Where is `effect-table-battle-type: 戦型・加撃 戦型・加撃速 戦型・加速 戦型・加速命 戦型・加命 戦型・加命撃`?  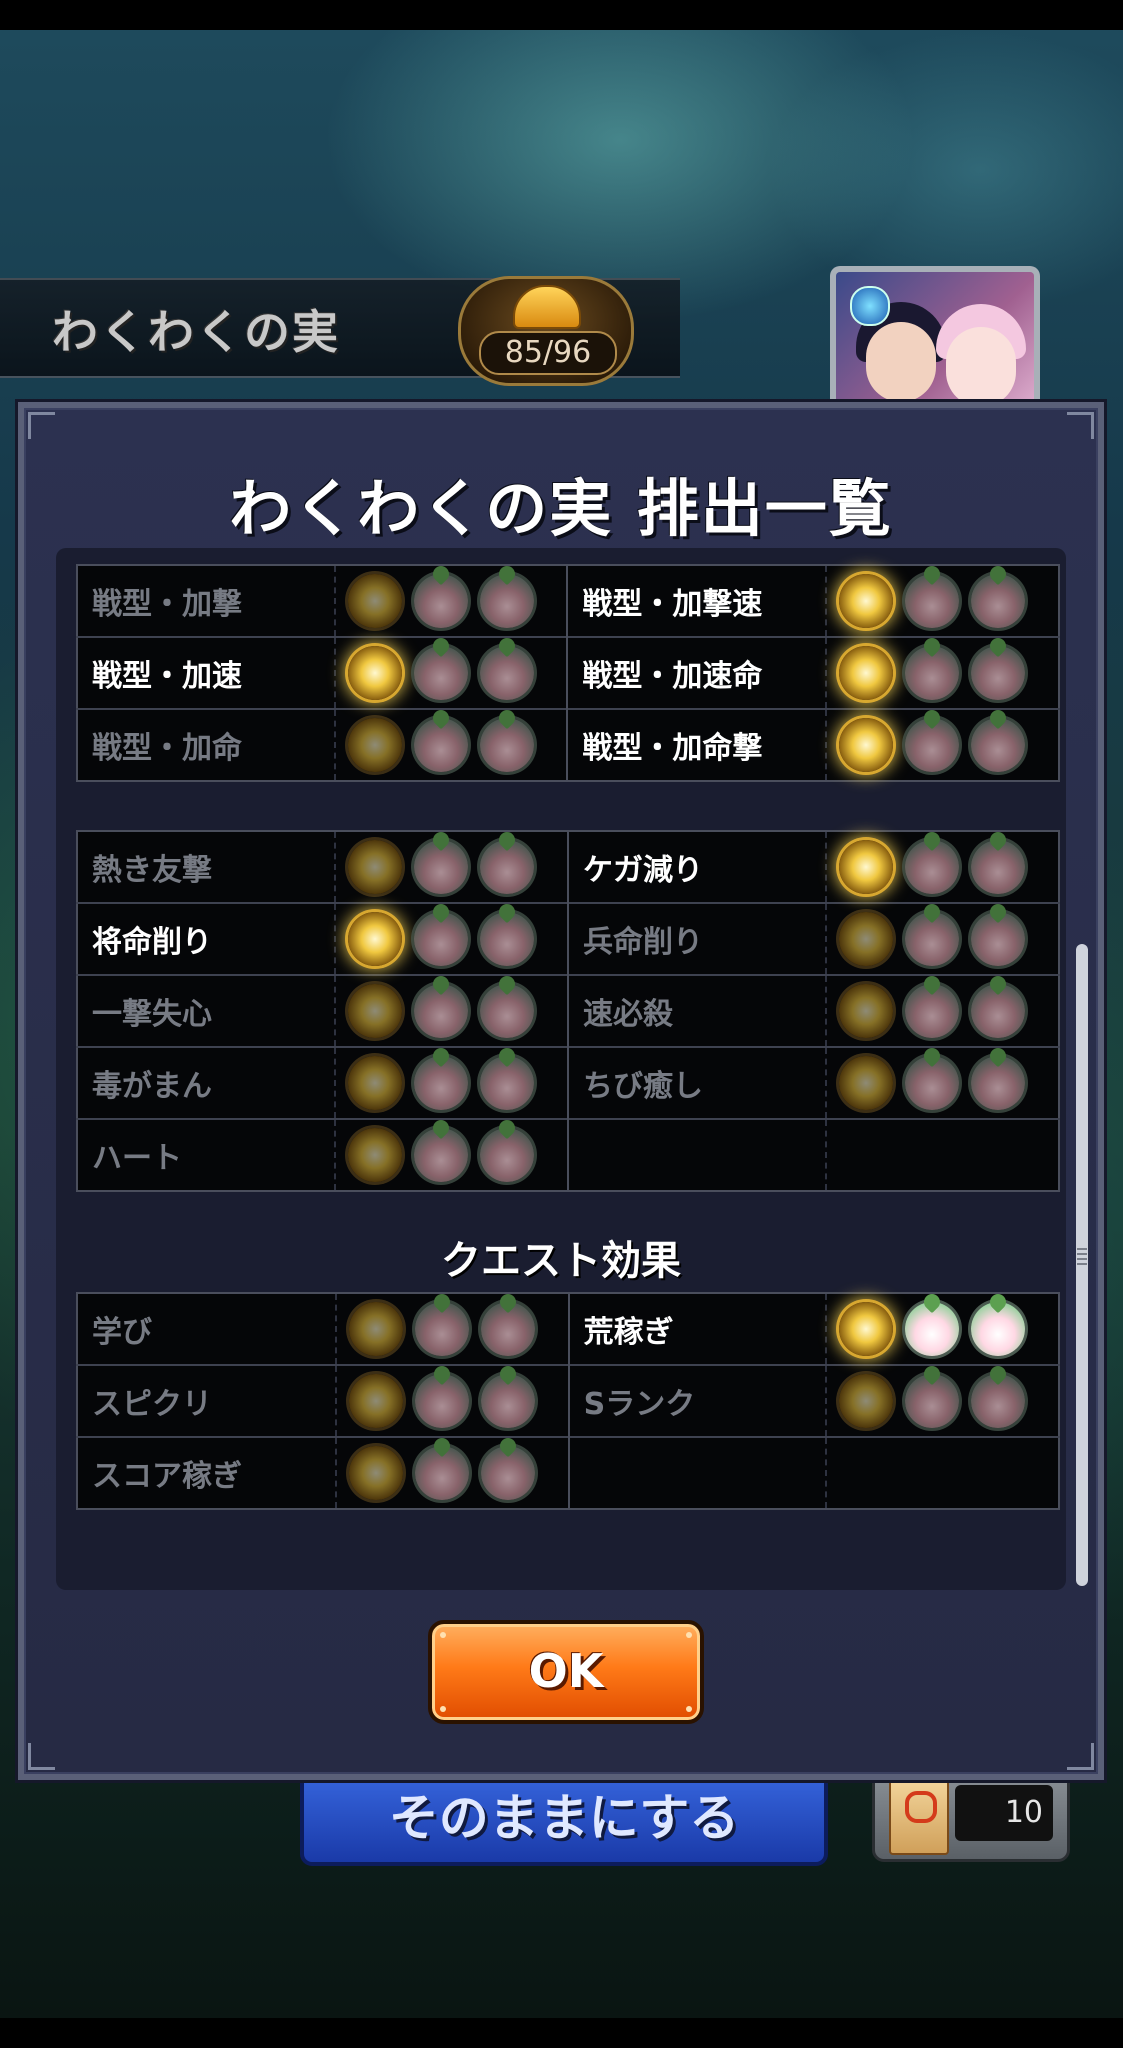 effect-table-battle-type: 戦型・加撃 戦型・加撃速 戦型・加速 戦型・加速命 戦型・加命 戦型・加命撃 is located at coordinates (568, 673).